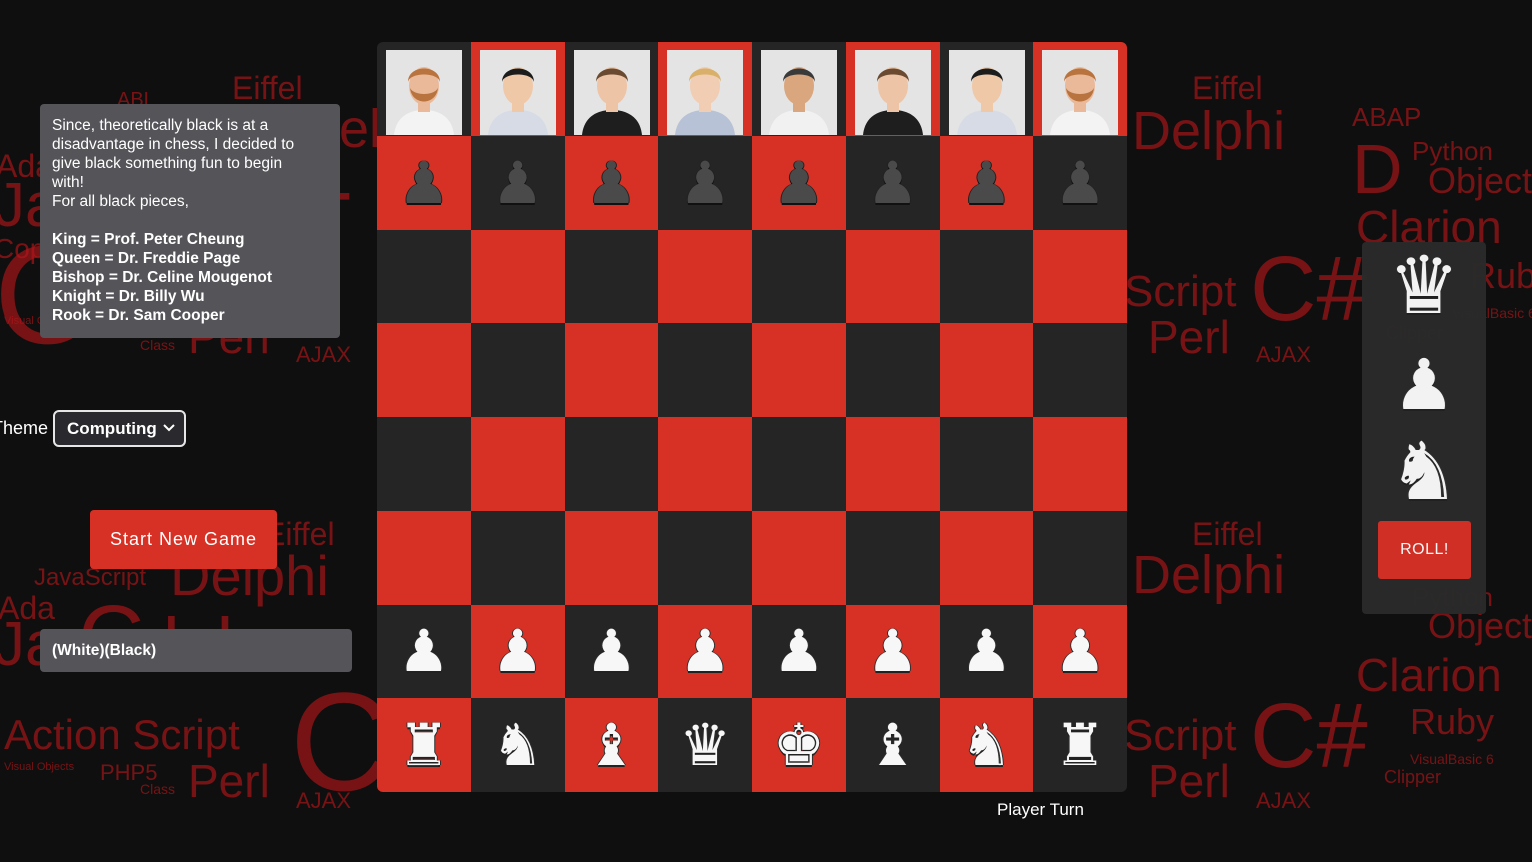  I want to click on king-portrait-piece, so click(799, 92).